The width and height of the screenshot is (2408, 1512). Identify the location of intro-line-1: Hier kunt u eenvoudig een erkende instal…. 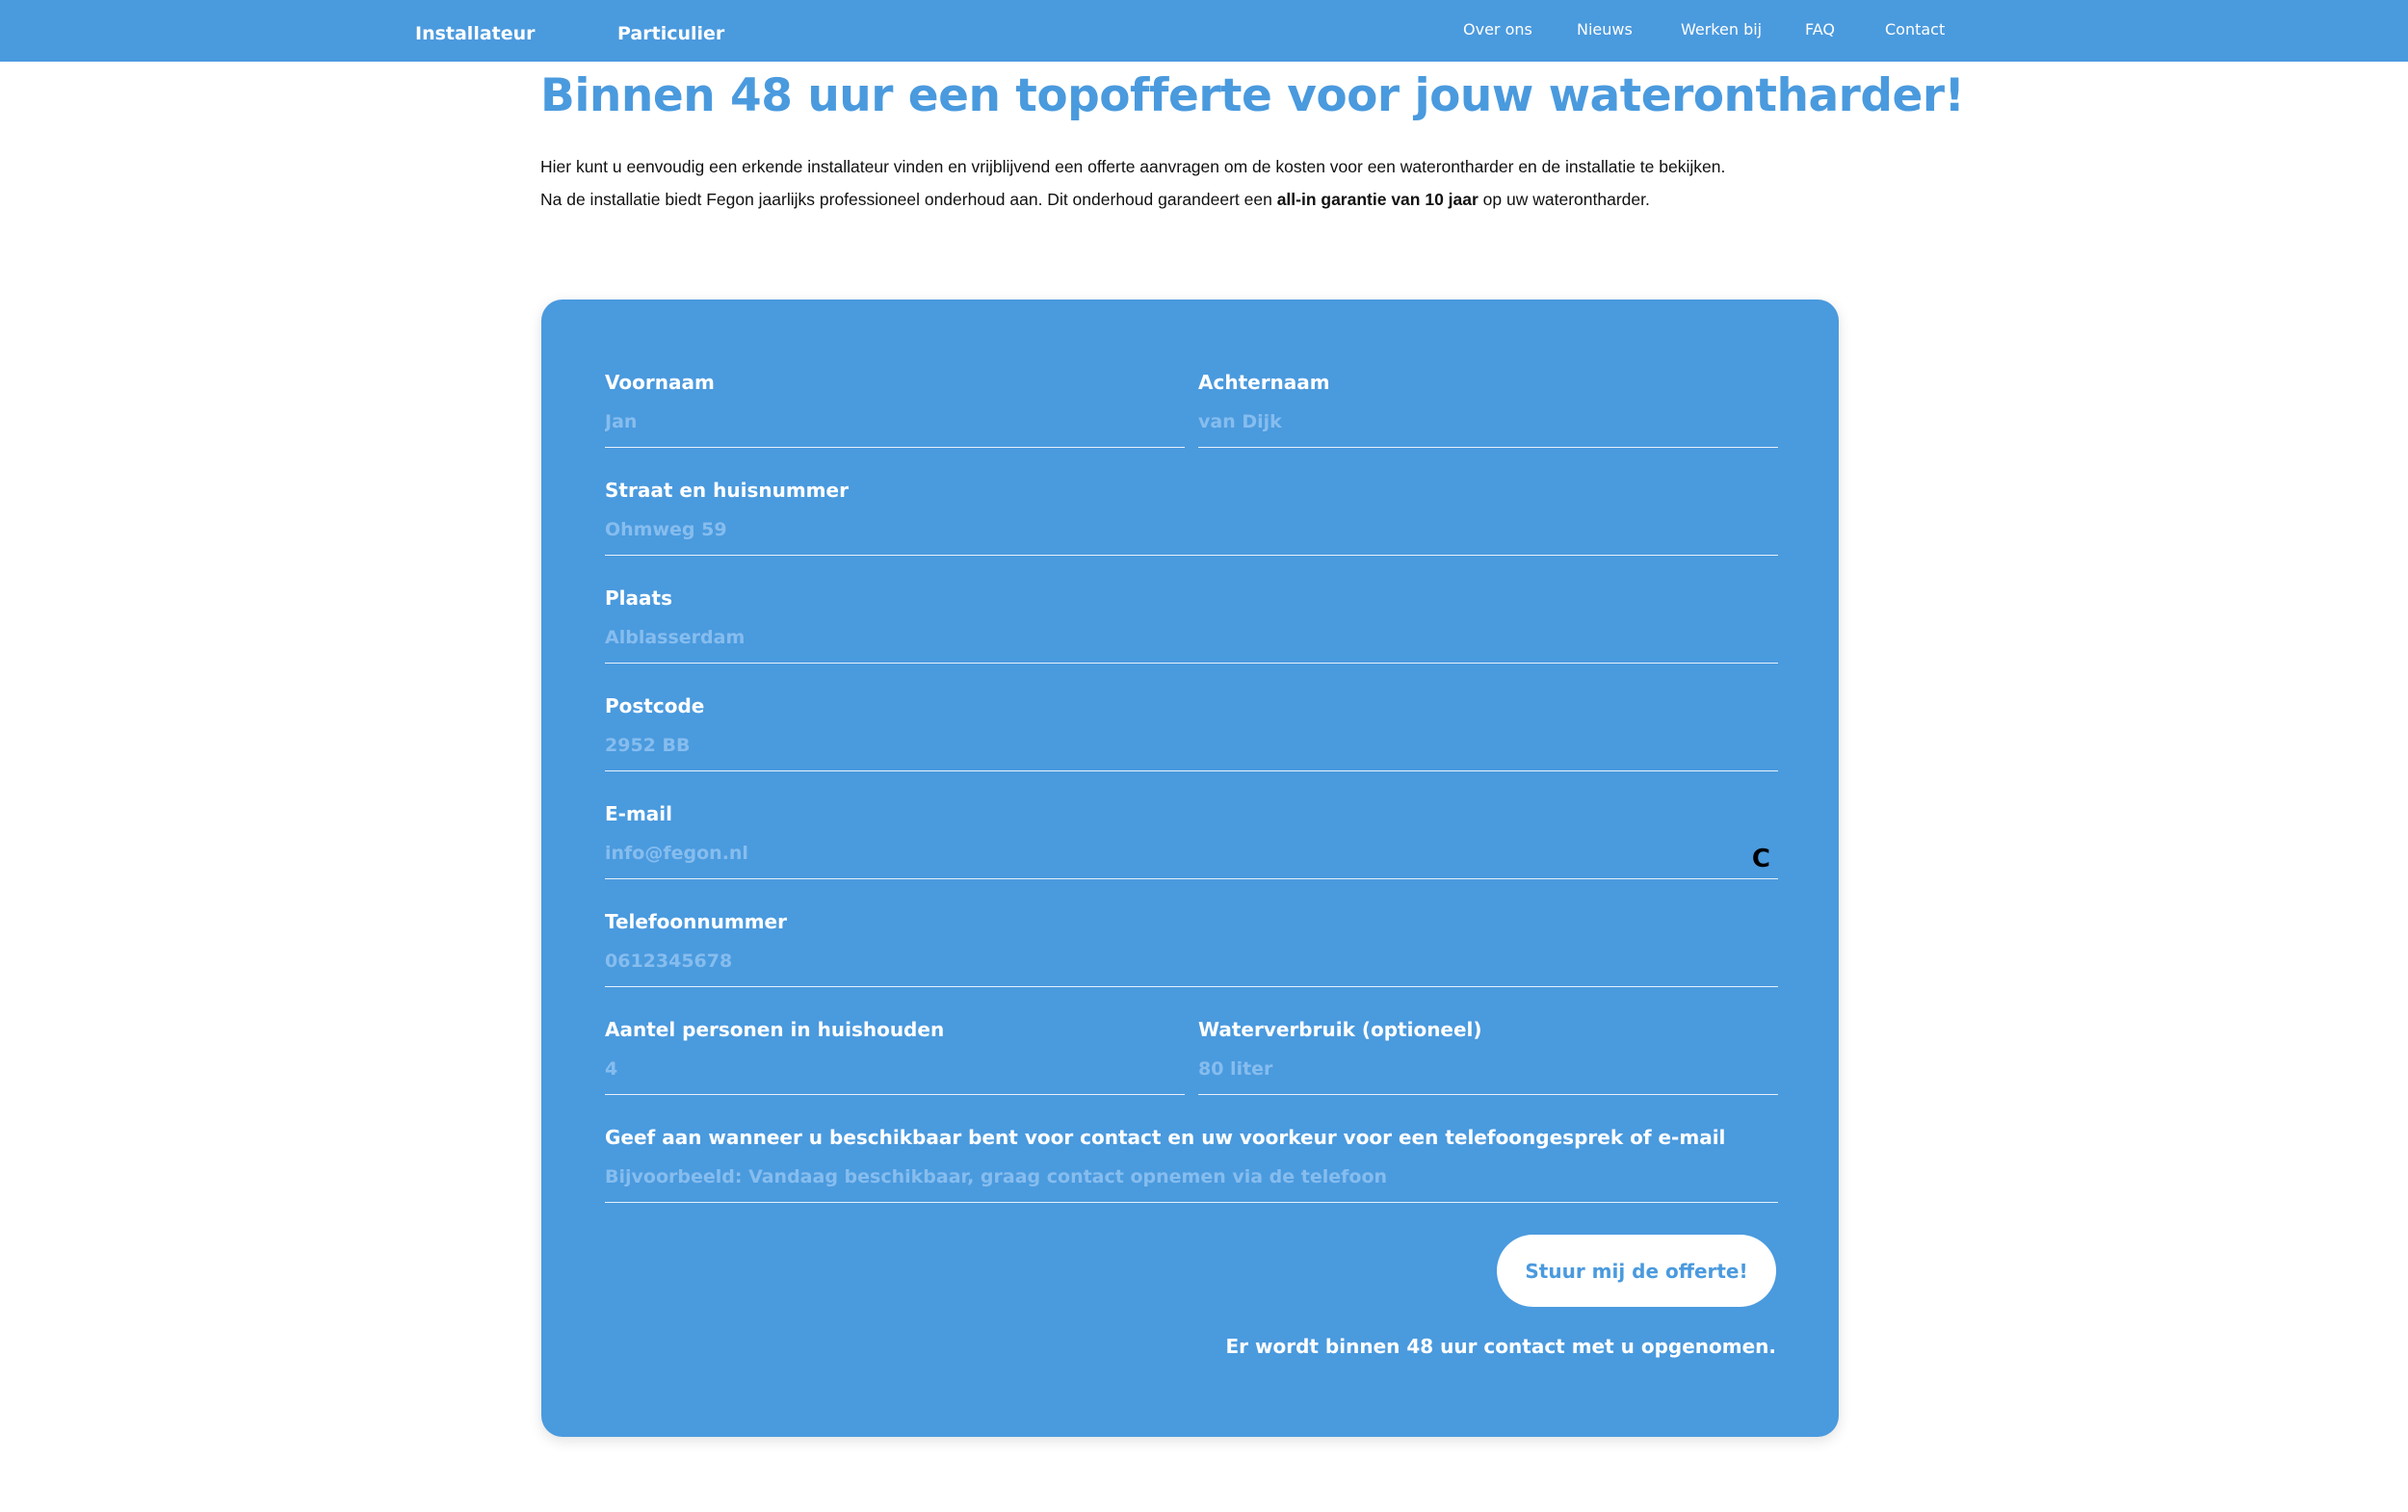
(1133, 166).